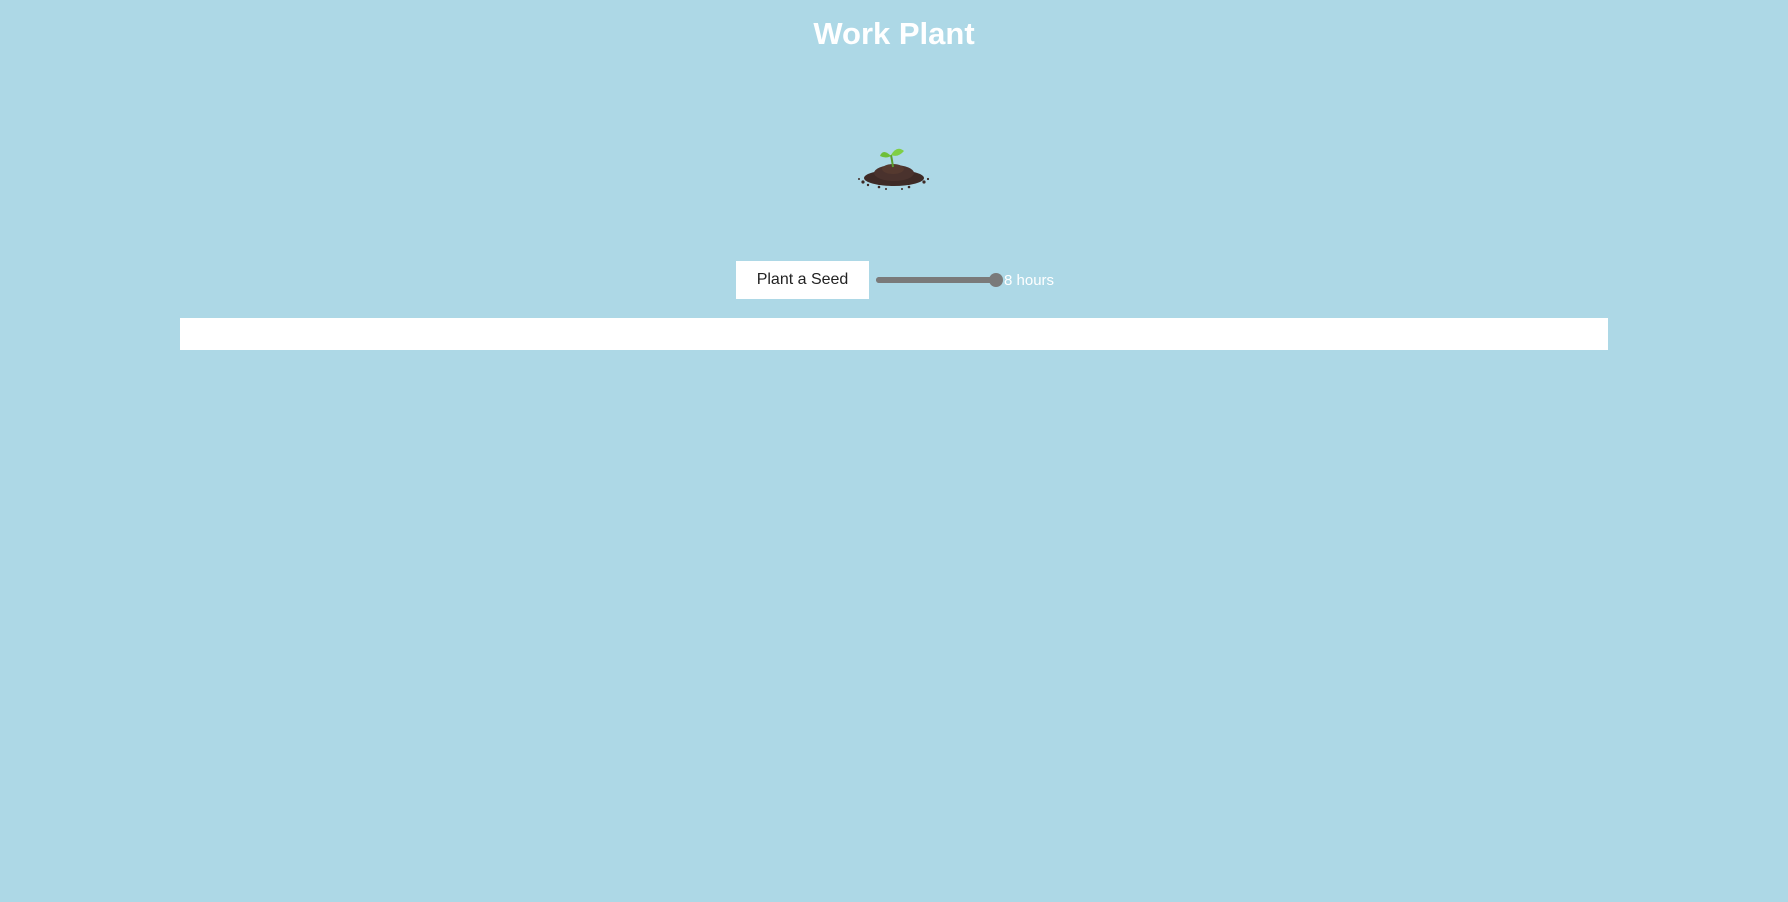 The height and width of the screenshot is (902, 1788). I want to click on page-title: Work Plant, so click(894, 33).